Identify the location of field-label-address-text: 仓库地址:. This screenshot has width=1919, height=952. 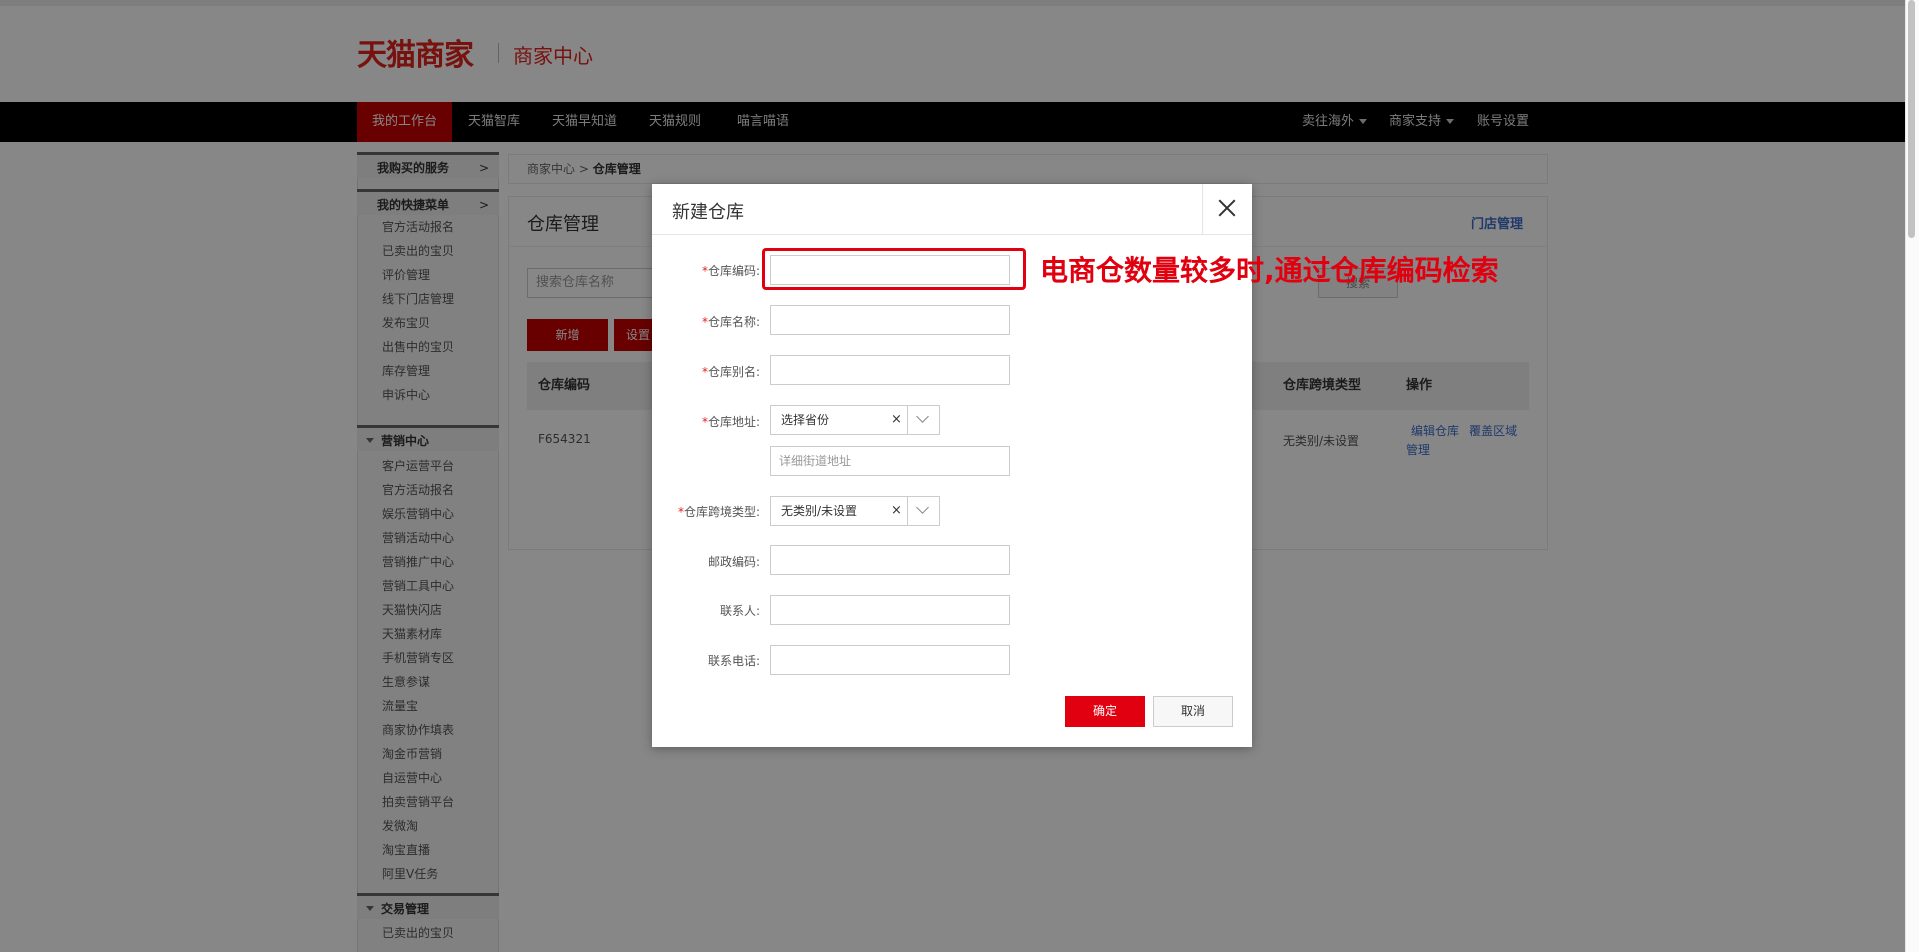
(733, 422).